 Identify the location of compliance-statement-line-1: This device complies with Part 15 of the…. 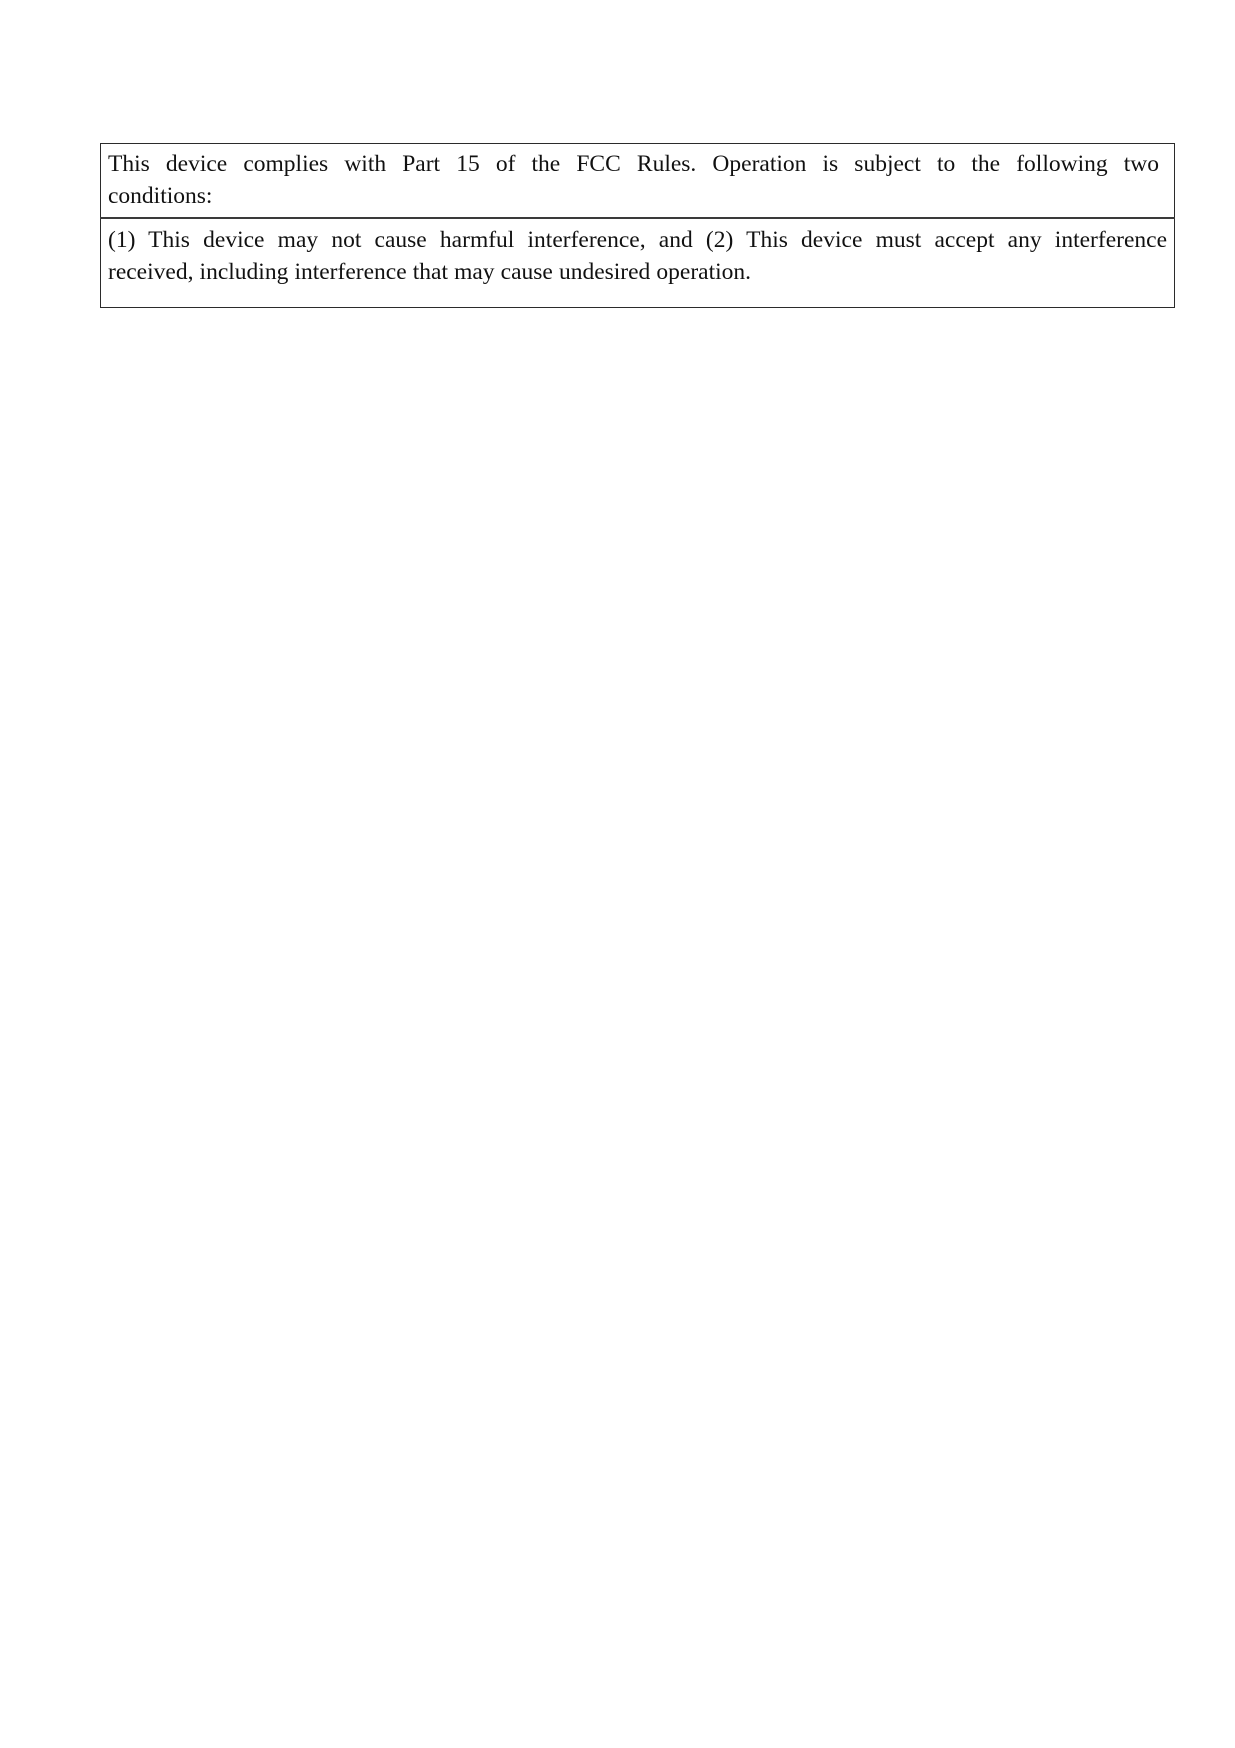
(633, 164).